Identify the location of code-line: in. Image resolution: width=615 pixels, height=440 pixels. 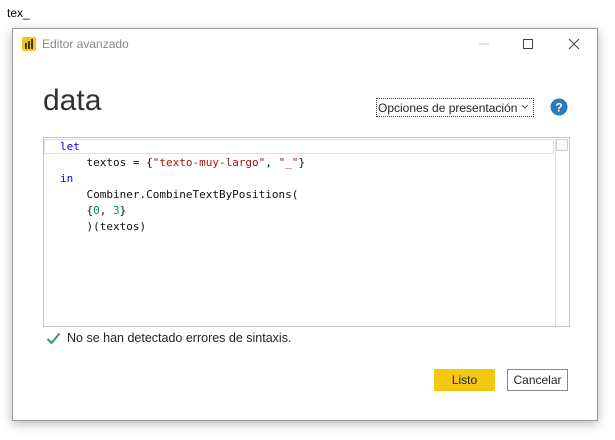
(67, 178).